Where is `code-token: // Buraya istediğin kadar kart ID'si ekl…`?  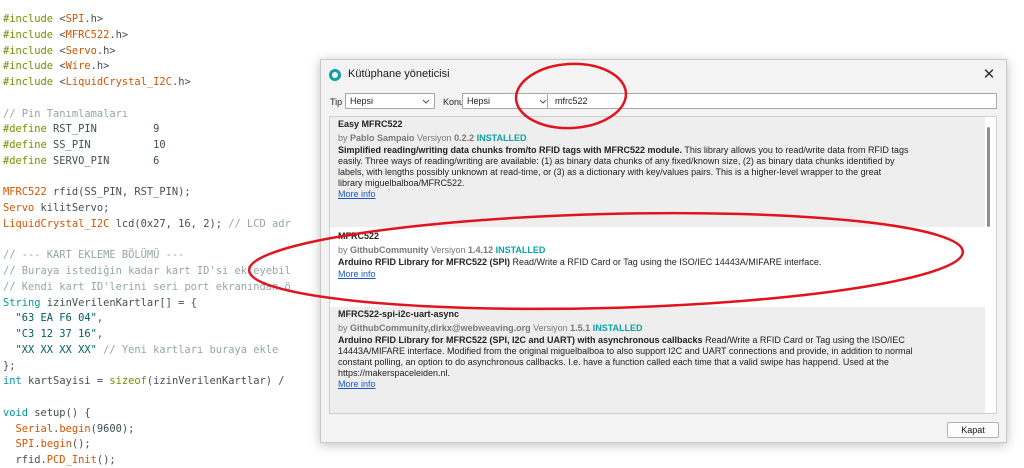 code-token: // Buraya istediğin kadar kart ID'si ekl… is located at coordinates (147, 271).